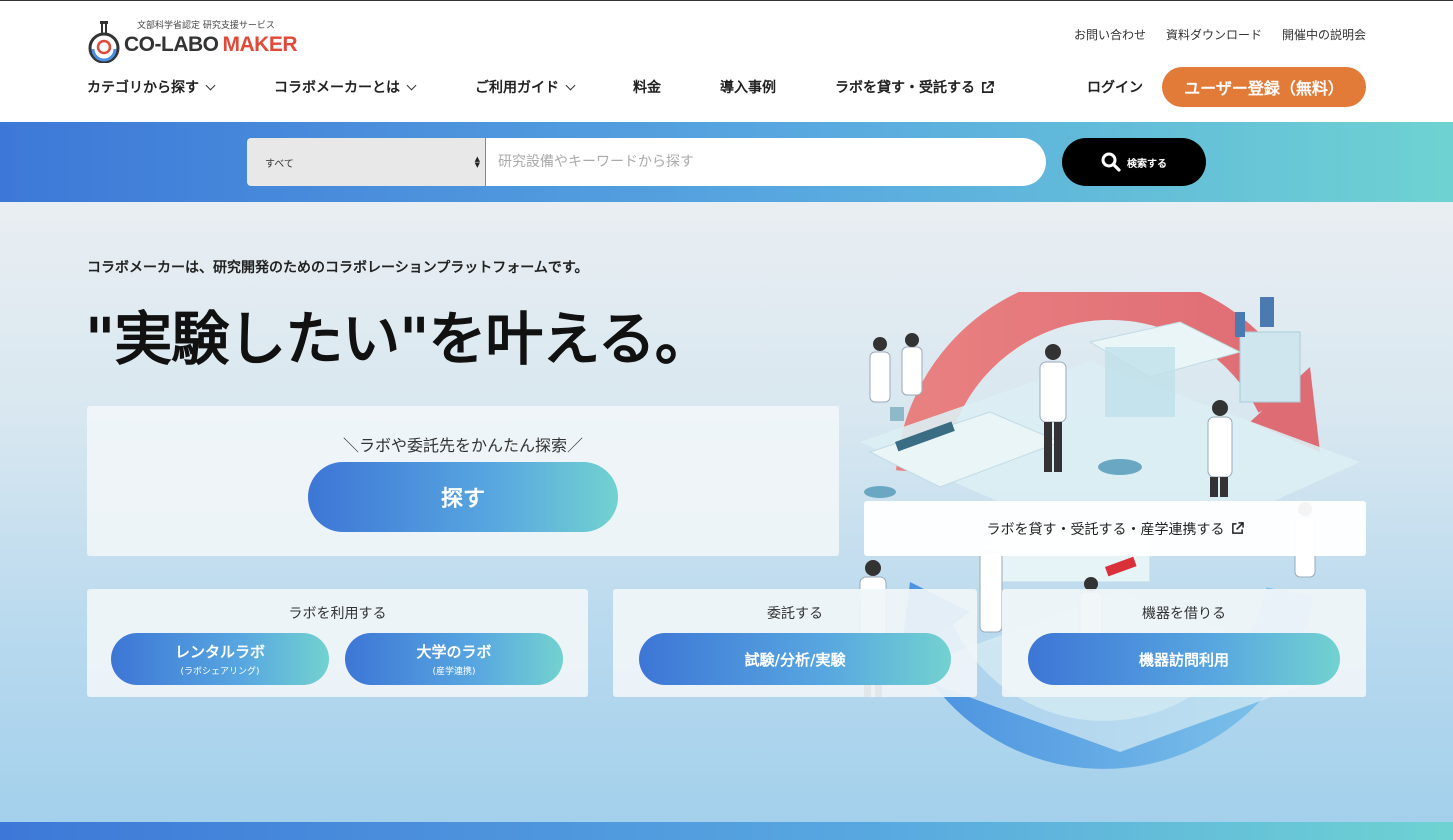 Image resolution: width=1453 pixels, height=840 pixels. I want to click on nav-category: カテゴリから探す, so click(180, 87).